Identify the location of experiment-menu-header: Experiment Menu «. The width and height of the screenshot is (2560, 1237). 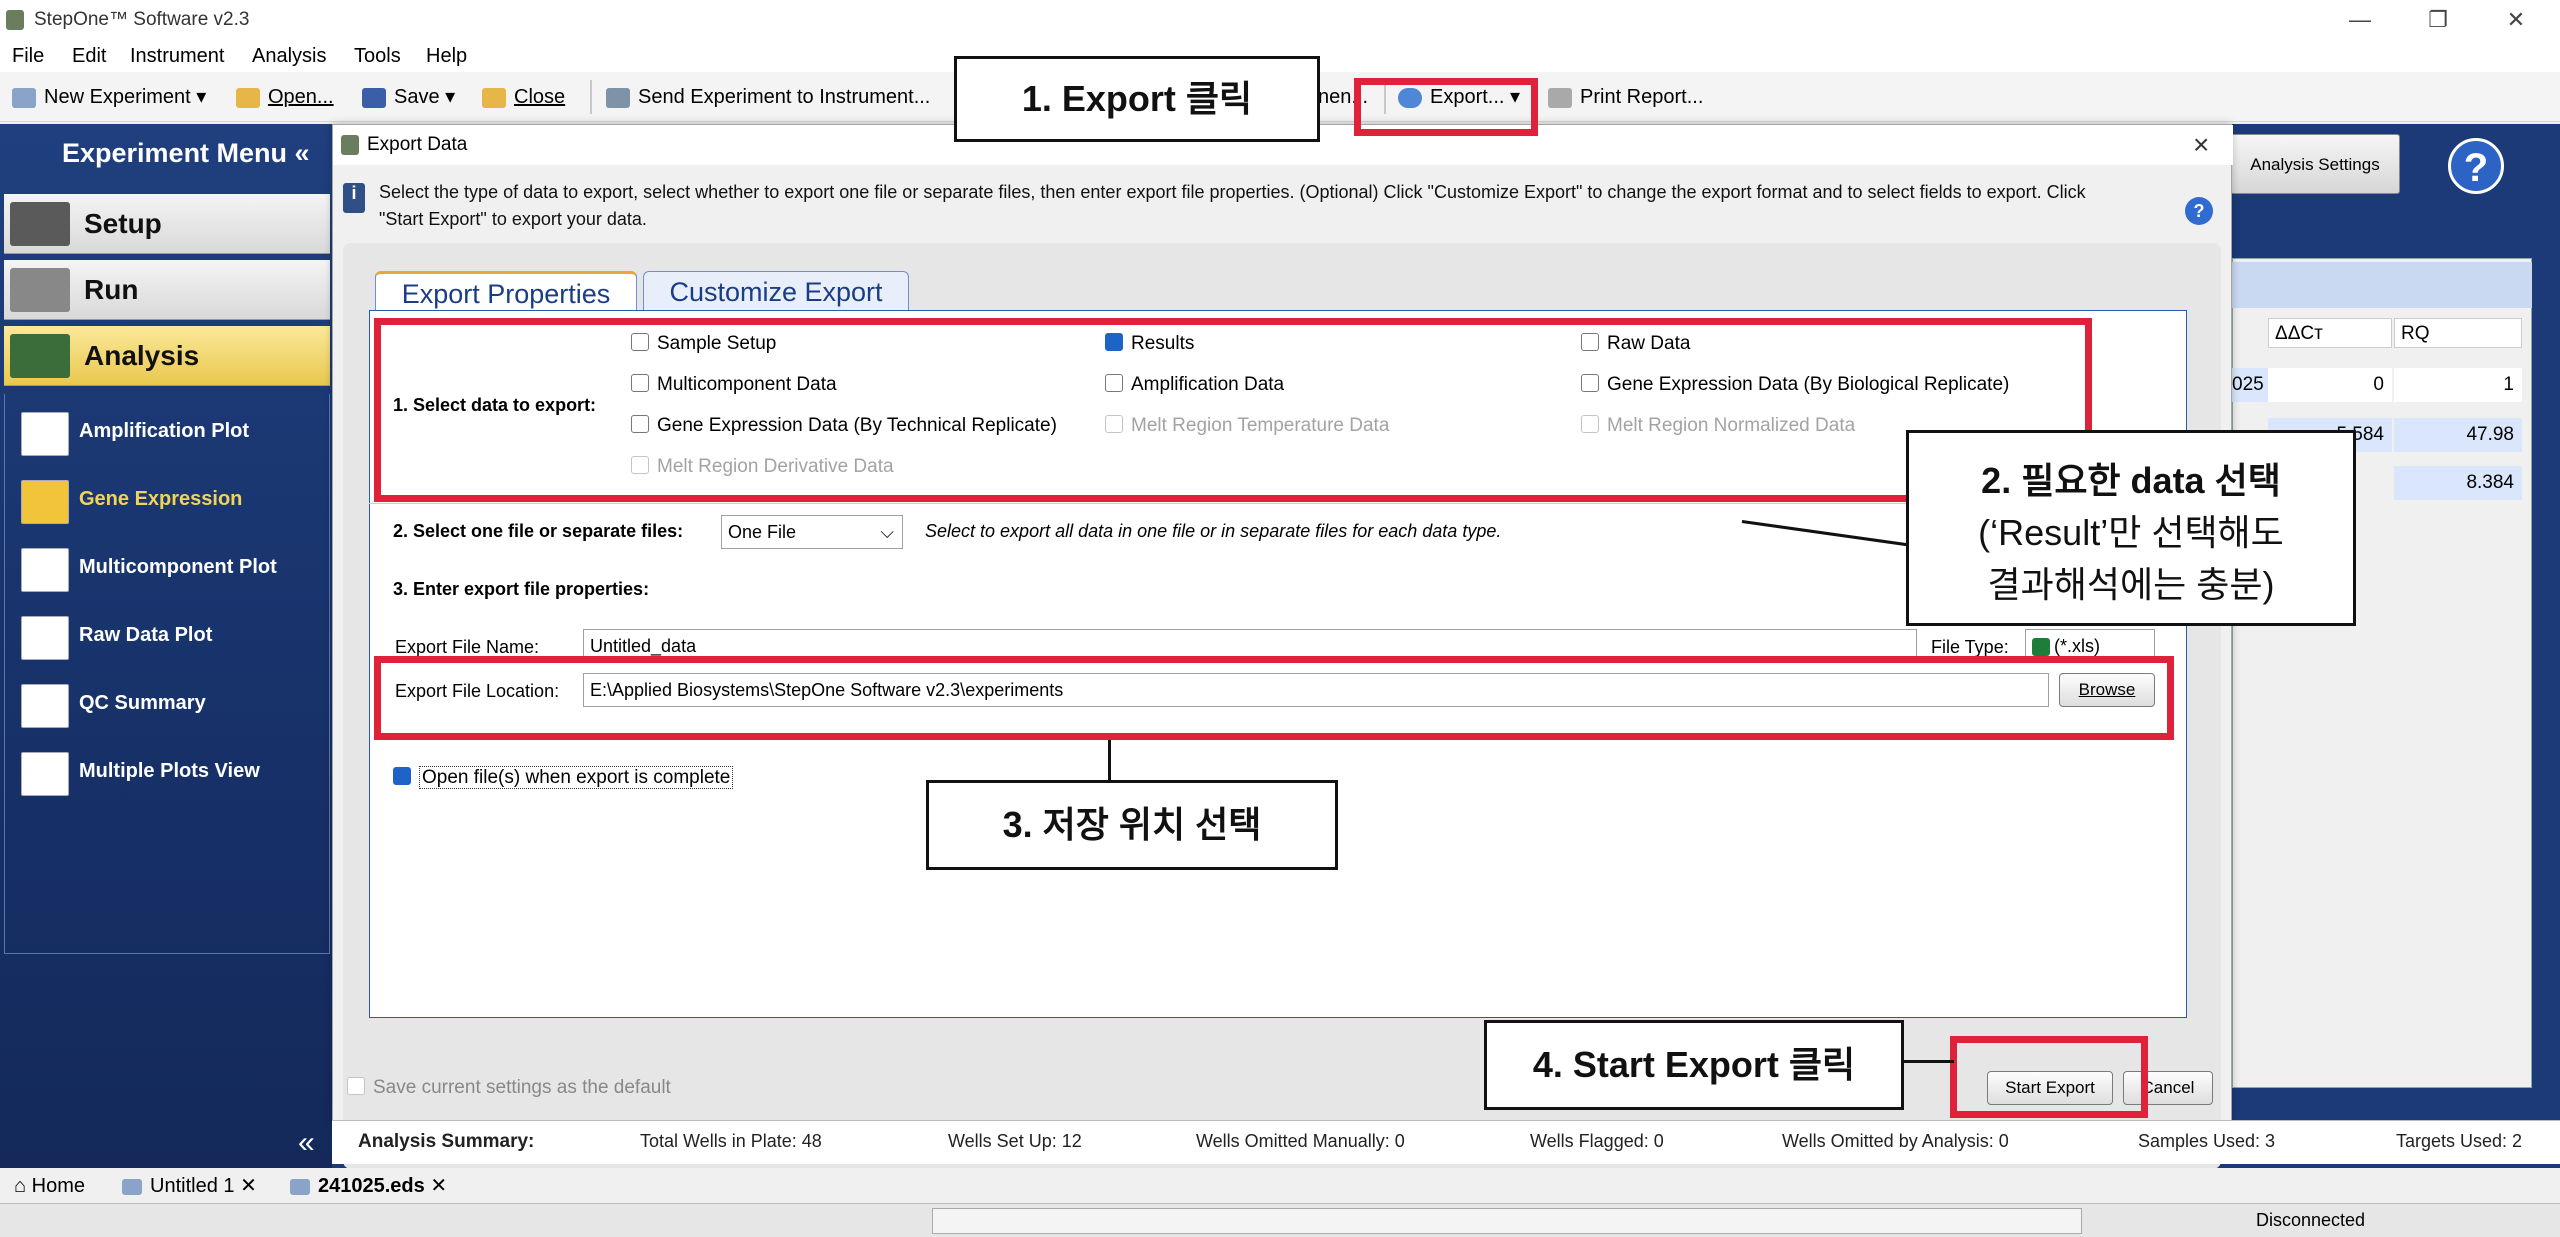
(166, 158).